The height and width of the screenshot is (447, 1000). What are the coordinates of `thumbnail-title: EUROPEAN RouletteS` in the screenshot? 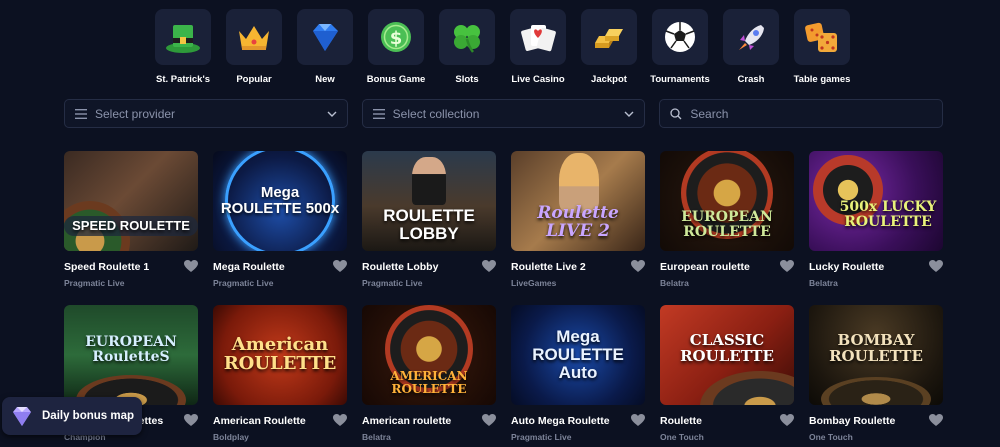 It's located at (131, 349).